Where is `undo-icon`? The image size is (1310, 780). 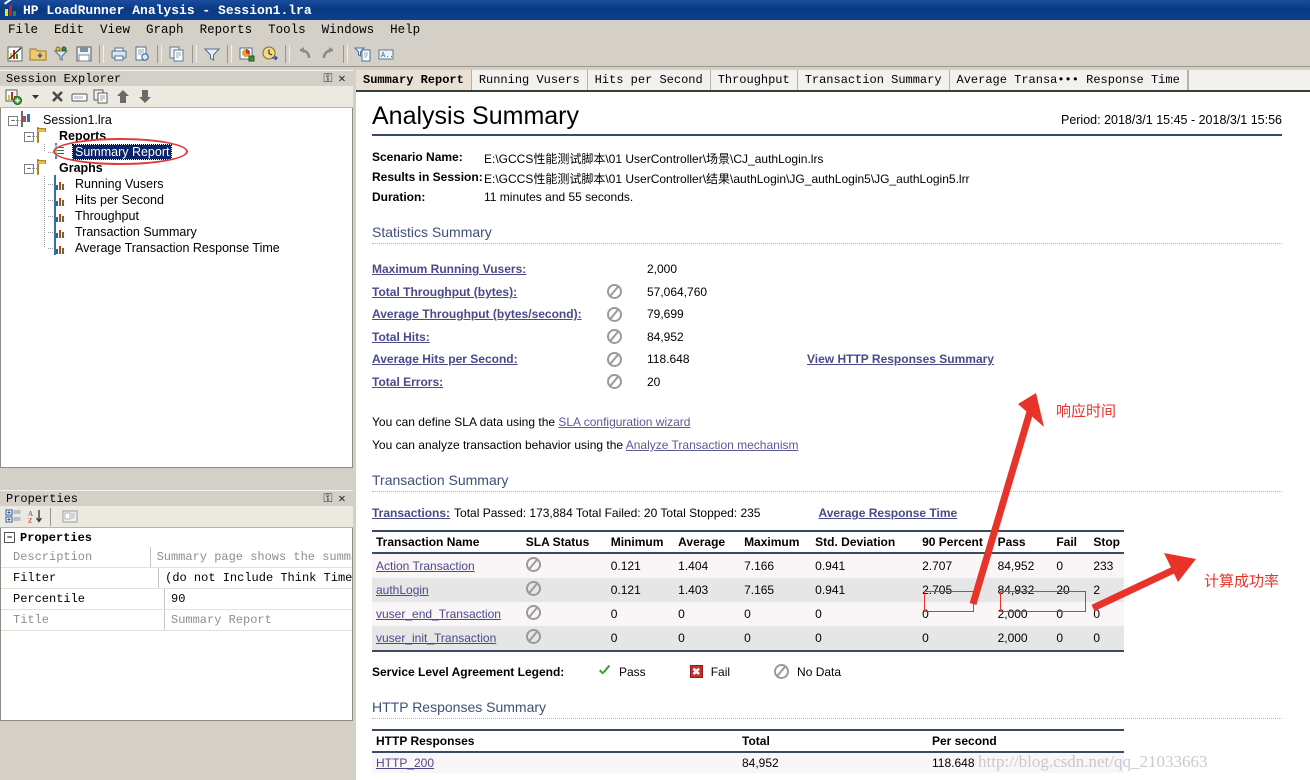 undo-icon is located at coordinates (305, 54).